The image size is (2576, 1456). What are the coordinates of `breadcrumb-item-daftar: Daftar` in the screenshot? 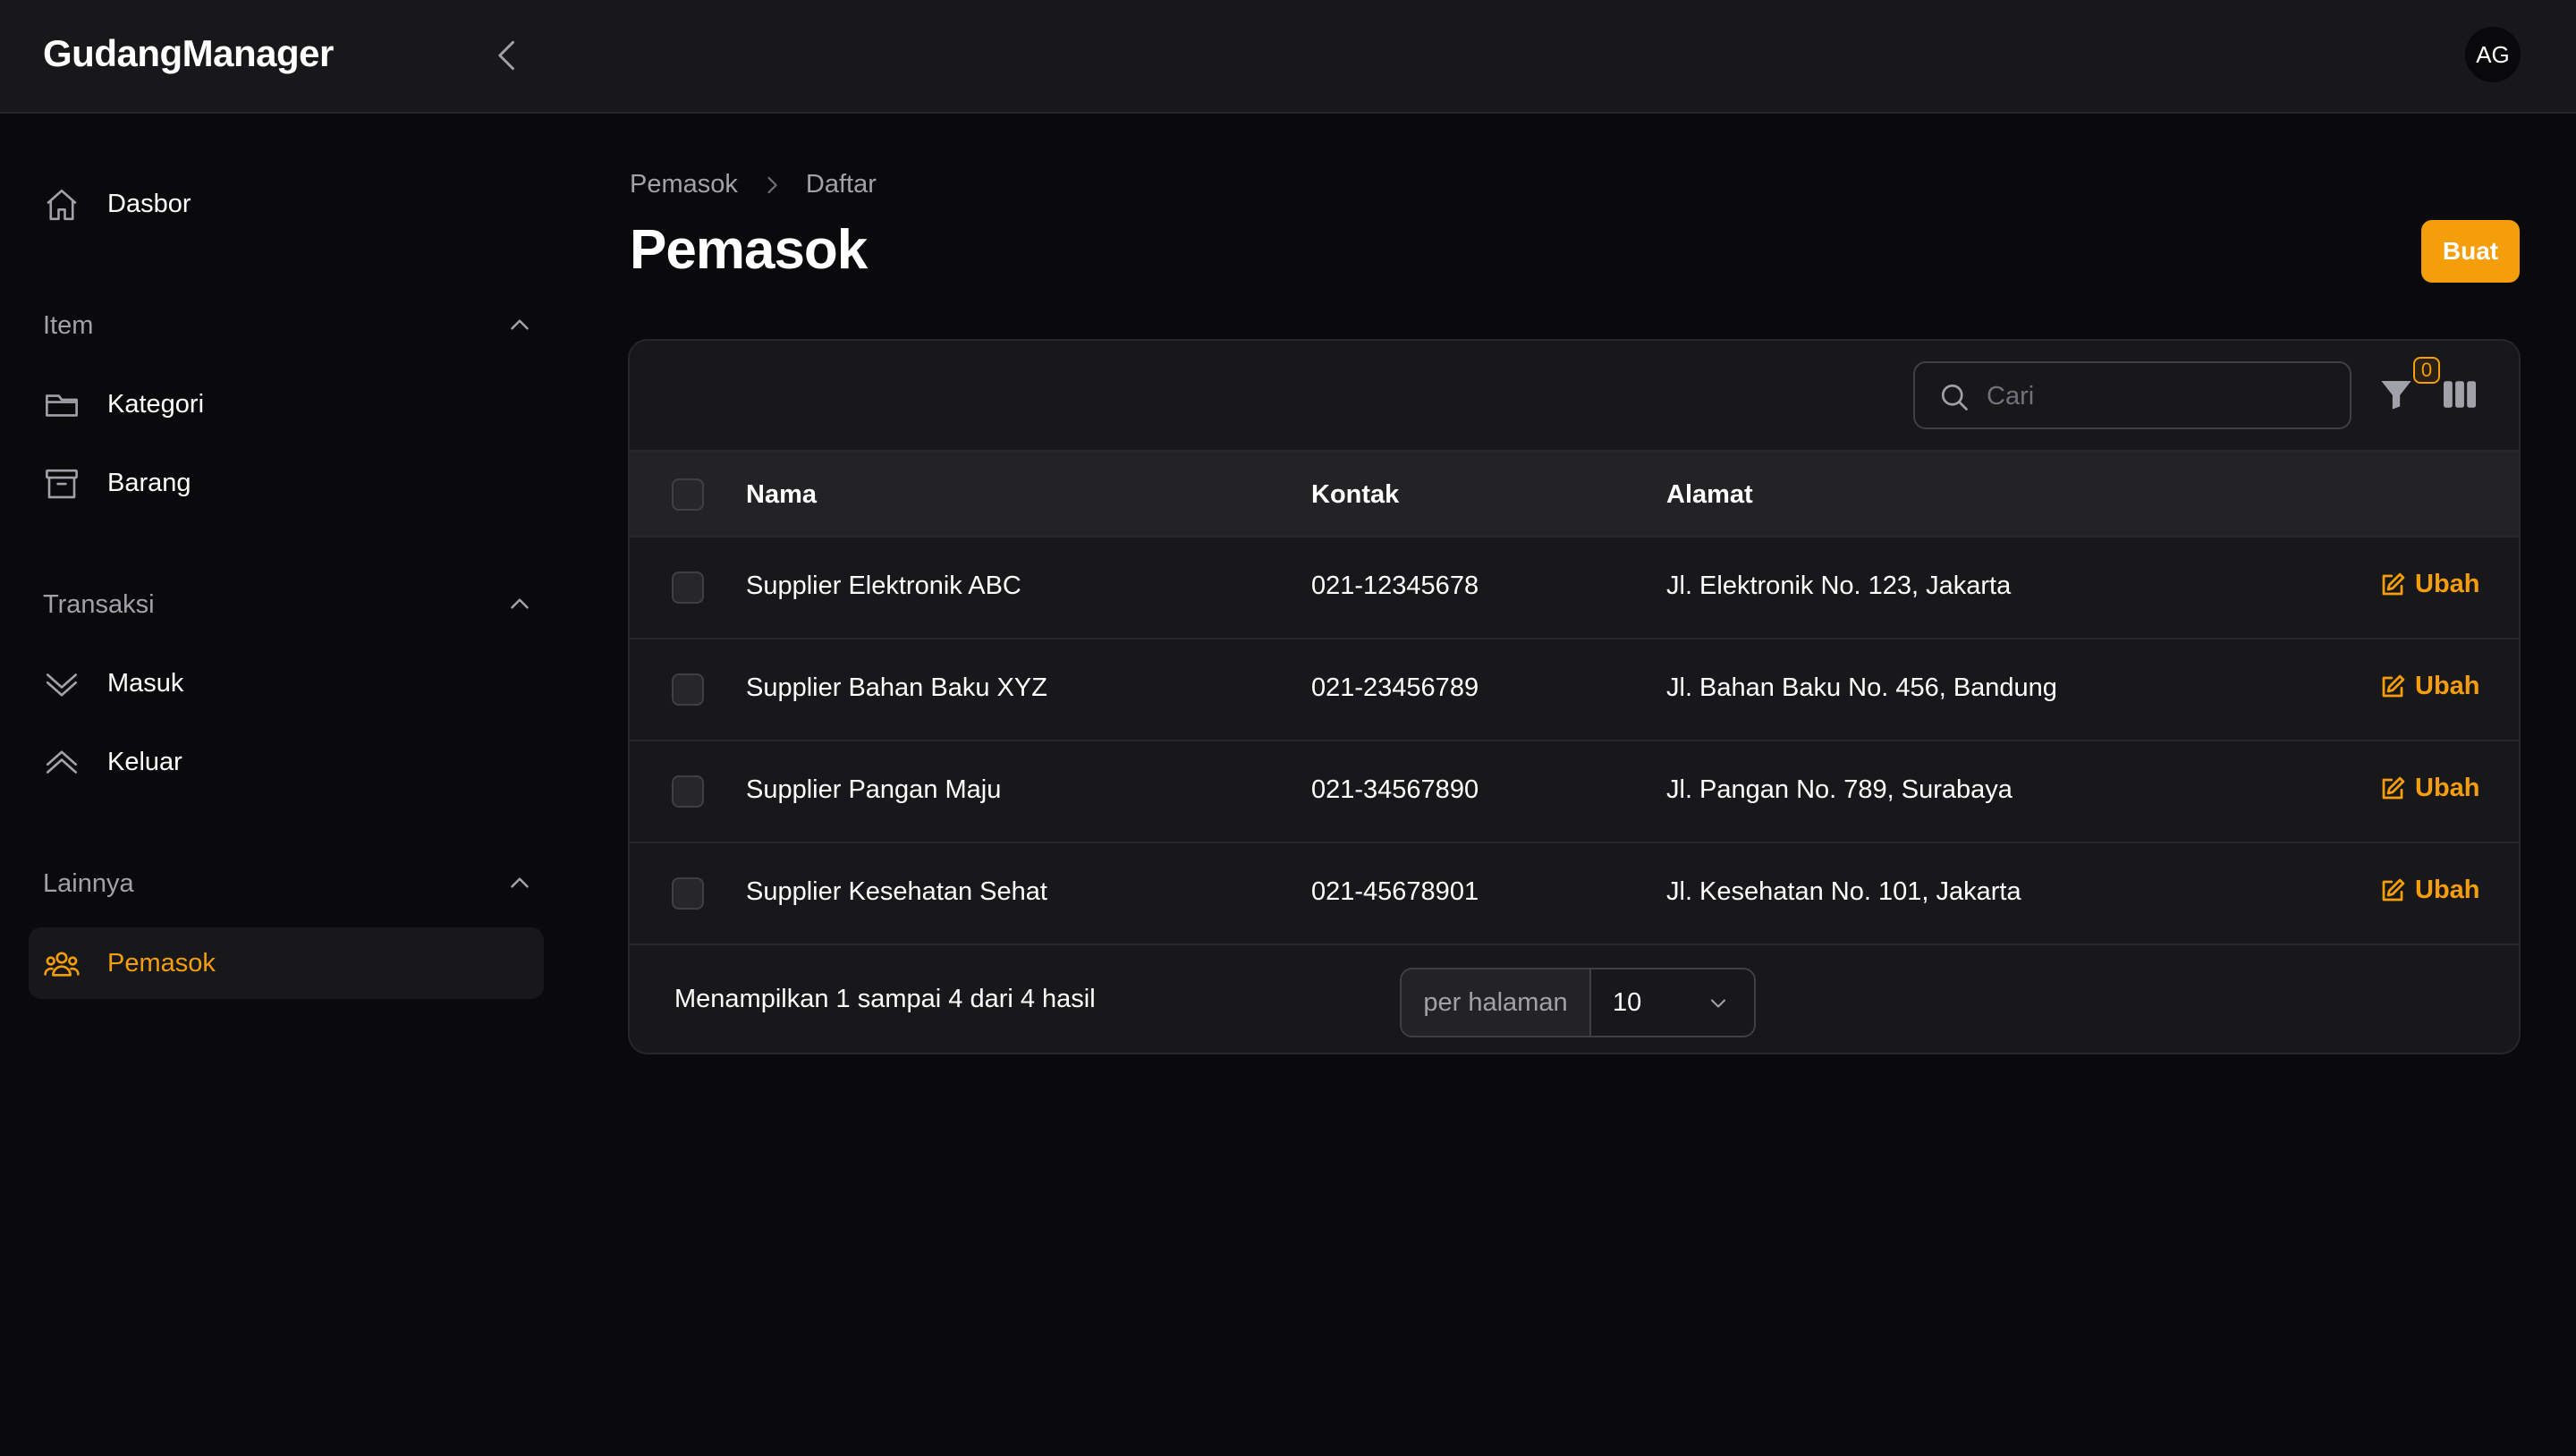 It's located at (841, 184).